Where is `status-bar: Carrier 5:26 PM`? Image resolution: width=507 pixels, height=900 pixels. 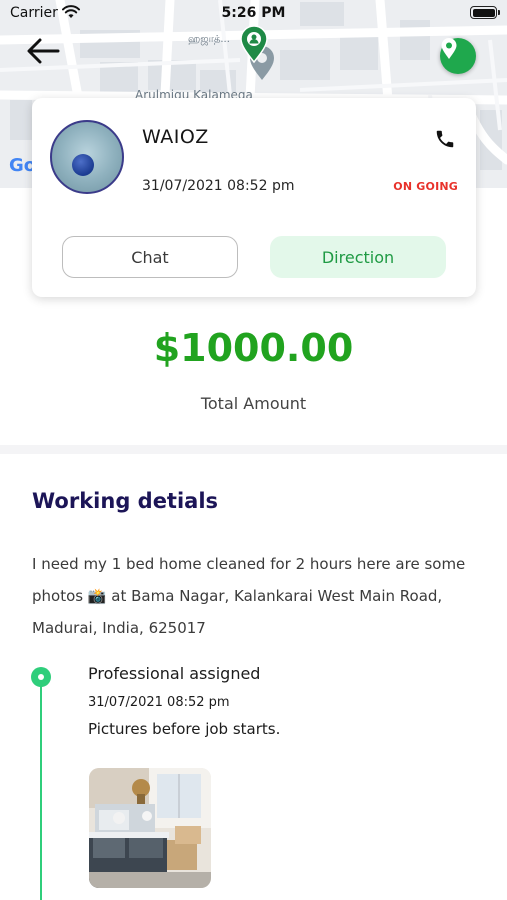
status-bar: Carrier 5:26 PM is located at coordinates (253, 13).